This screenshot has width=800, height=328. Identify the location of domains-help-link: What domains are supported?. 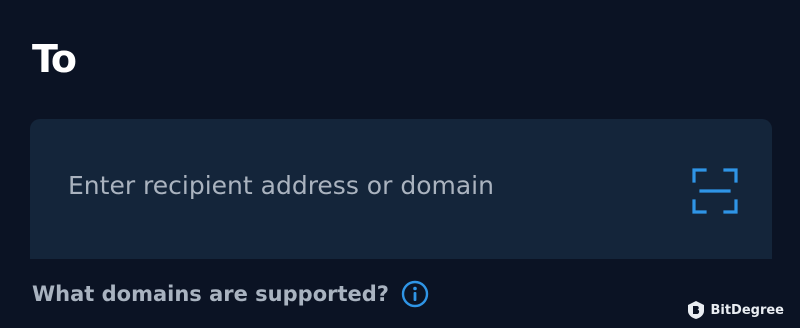
(230, 294).